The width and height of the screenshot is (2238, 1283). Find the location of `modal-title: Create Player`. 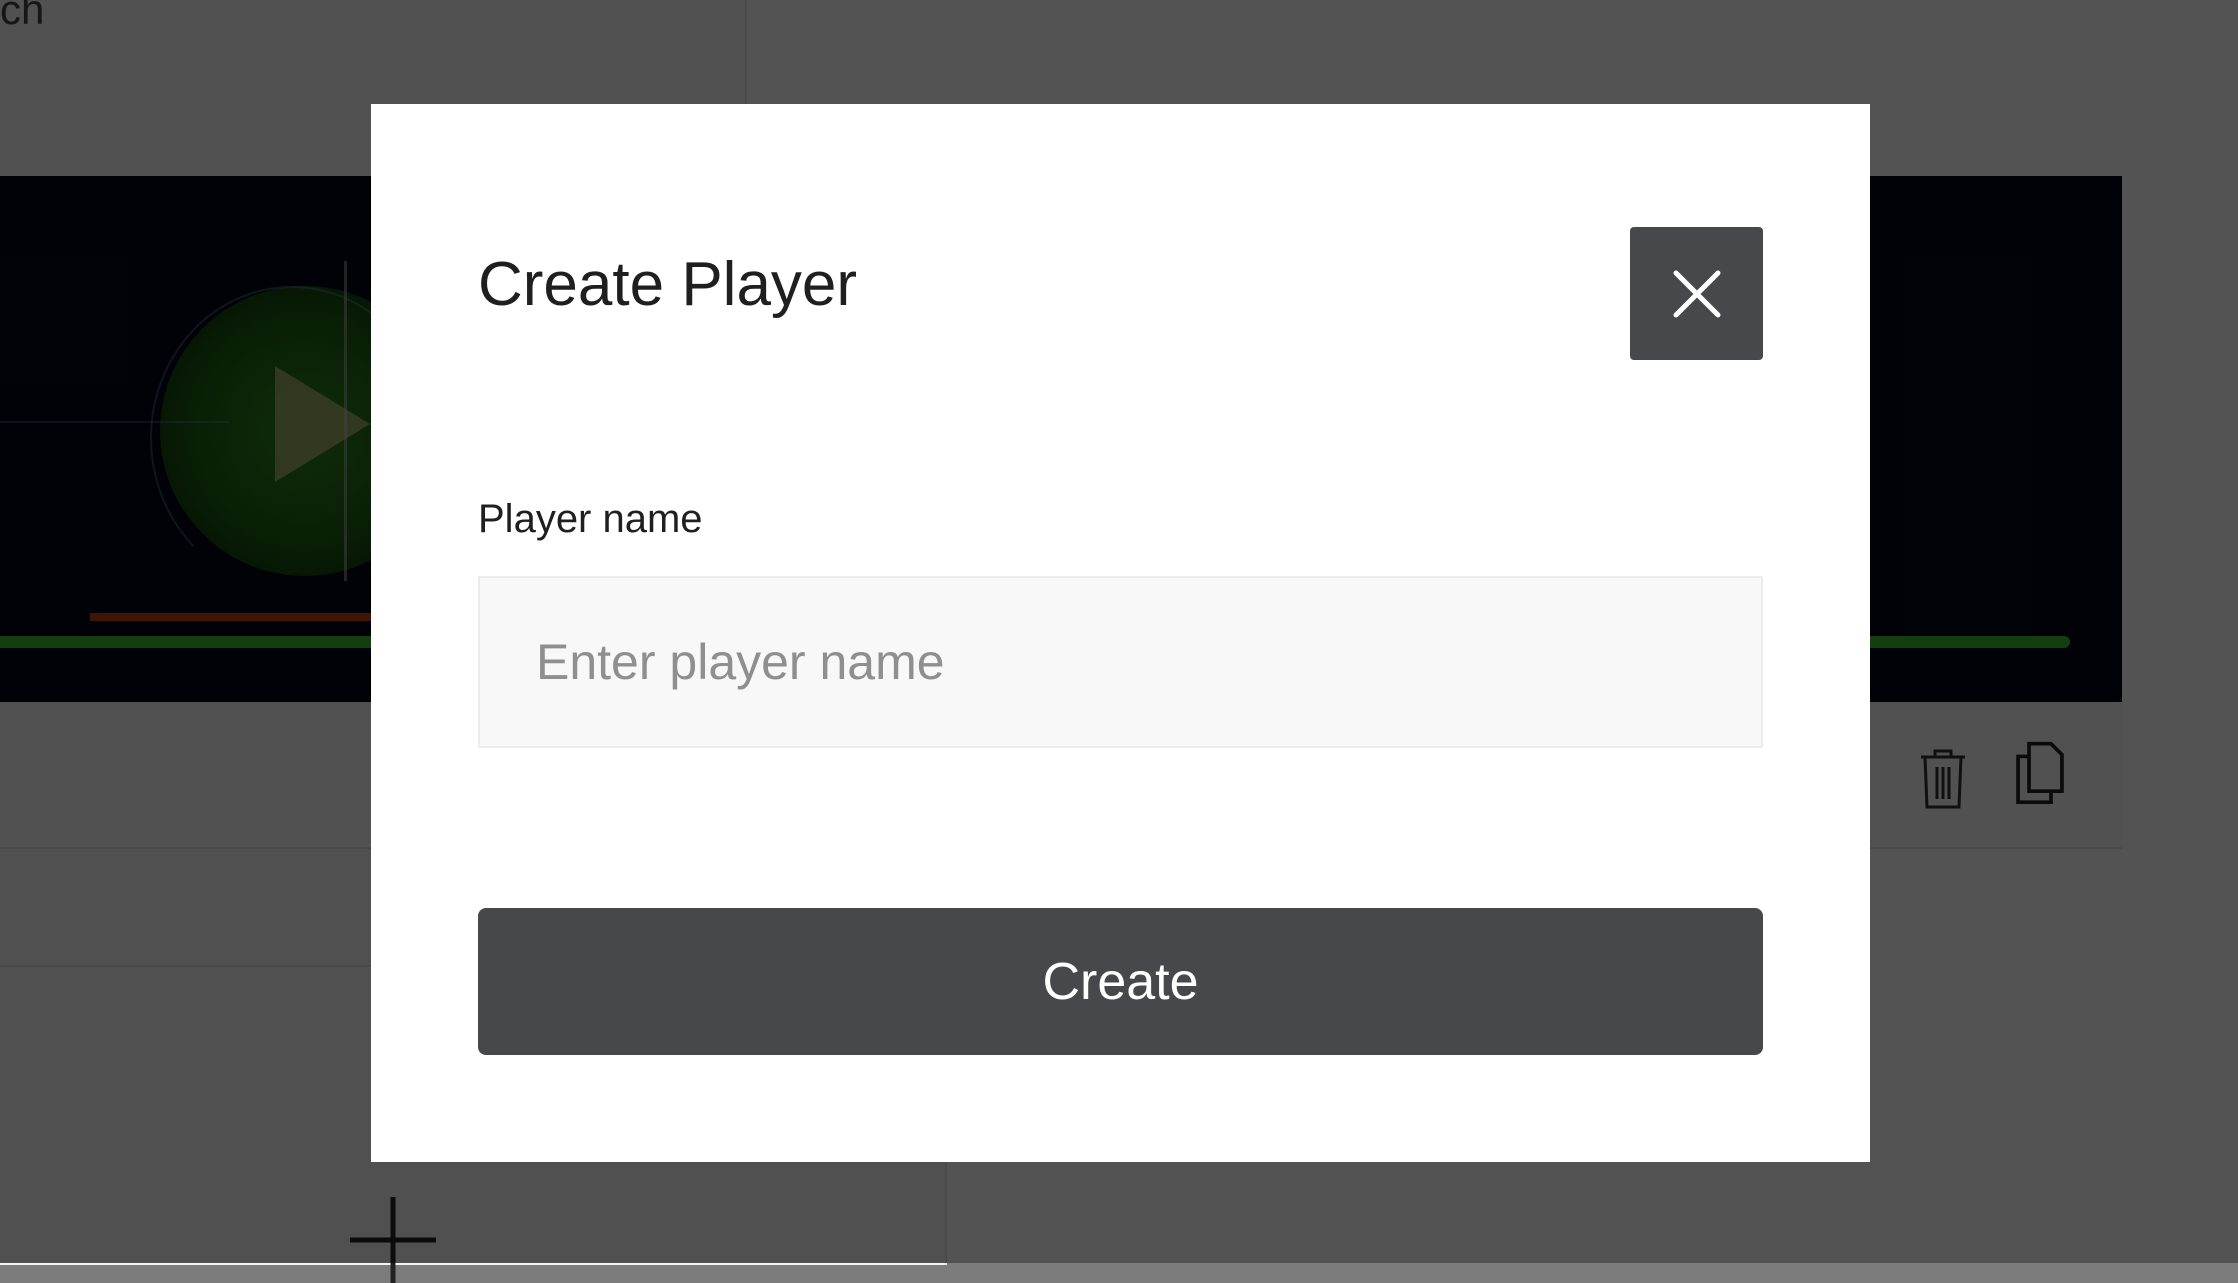

modal-title: Create Player is located at coordinates (668, 284).